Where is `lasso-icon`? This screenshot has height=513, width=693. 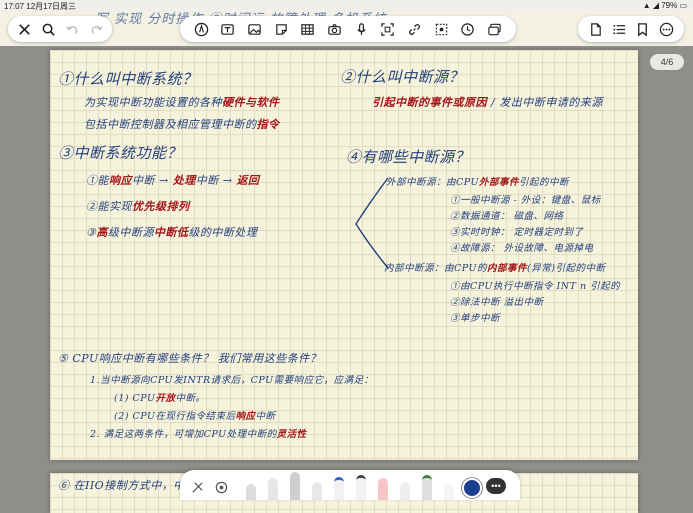
lasso-icon is located at coordinates (441, 29).